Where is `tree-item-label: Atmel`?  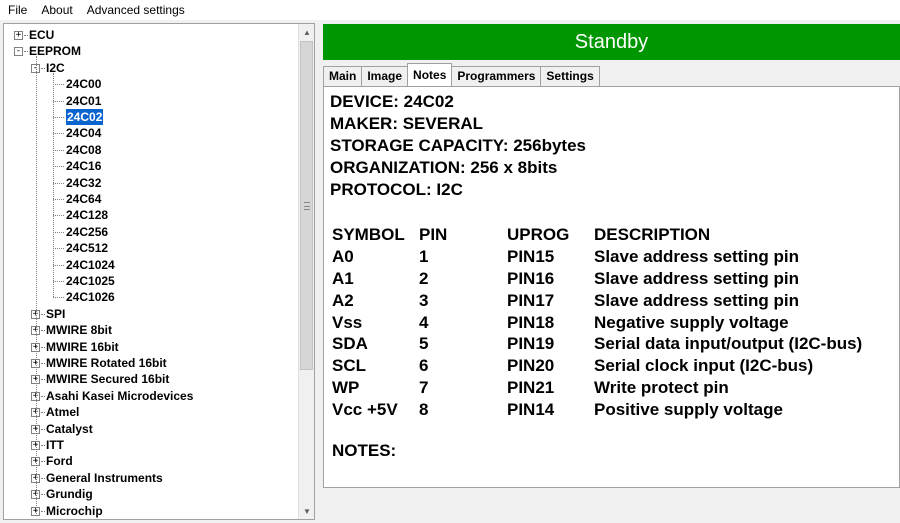
tree-item-label: Atmel is located at coordinates (62, 412).